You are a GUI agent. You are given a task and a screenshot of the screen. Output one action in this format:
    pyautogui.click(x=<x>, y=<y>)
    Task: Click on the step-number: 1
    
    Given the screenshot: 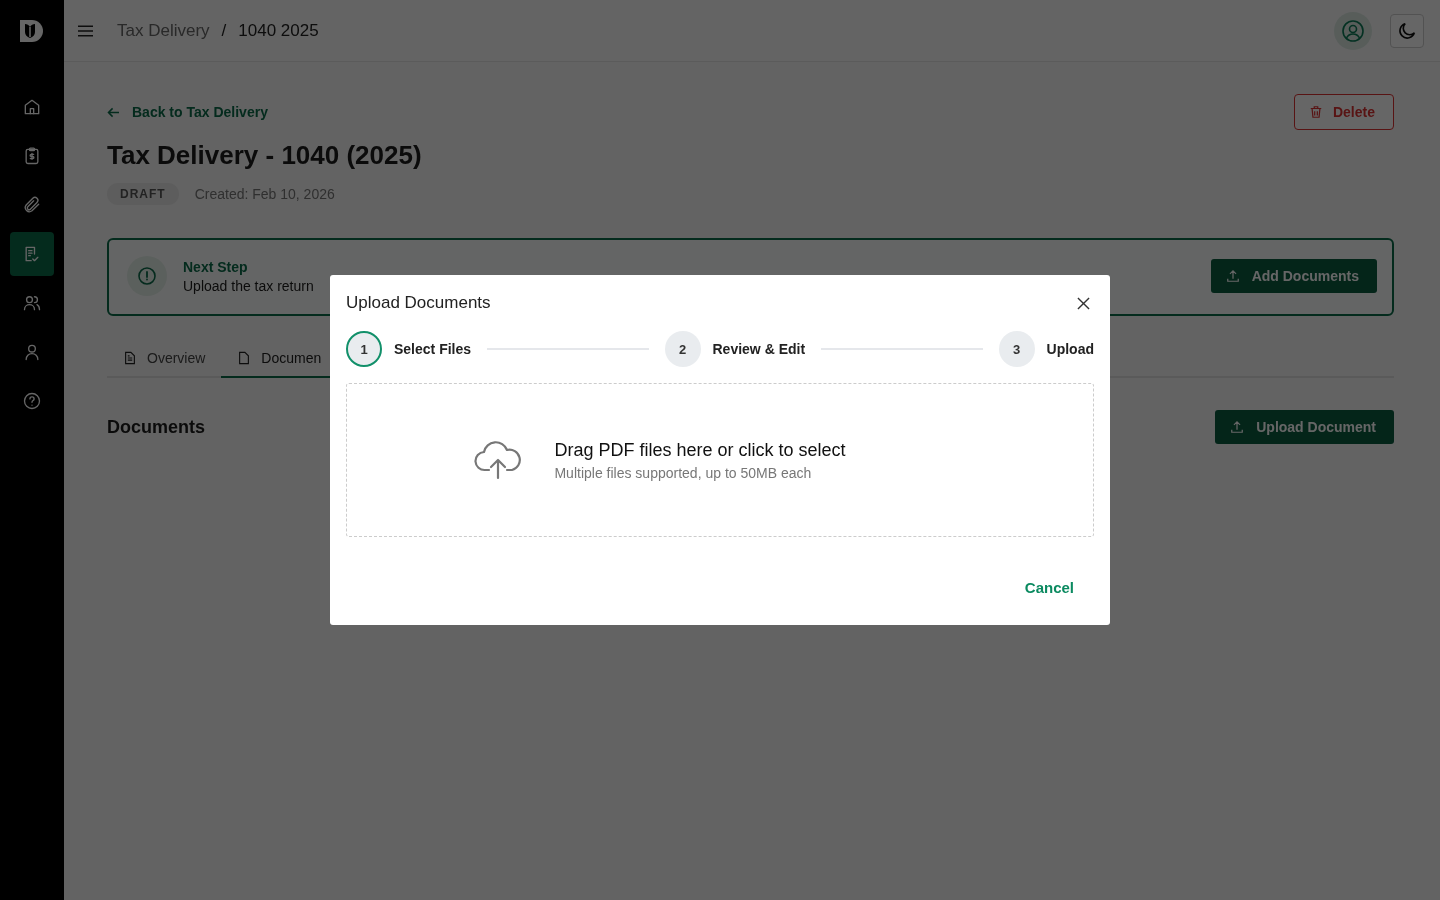 What is the action you would take?
    pyautogui.click(x=364, y=349)
    